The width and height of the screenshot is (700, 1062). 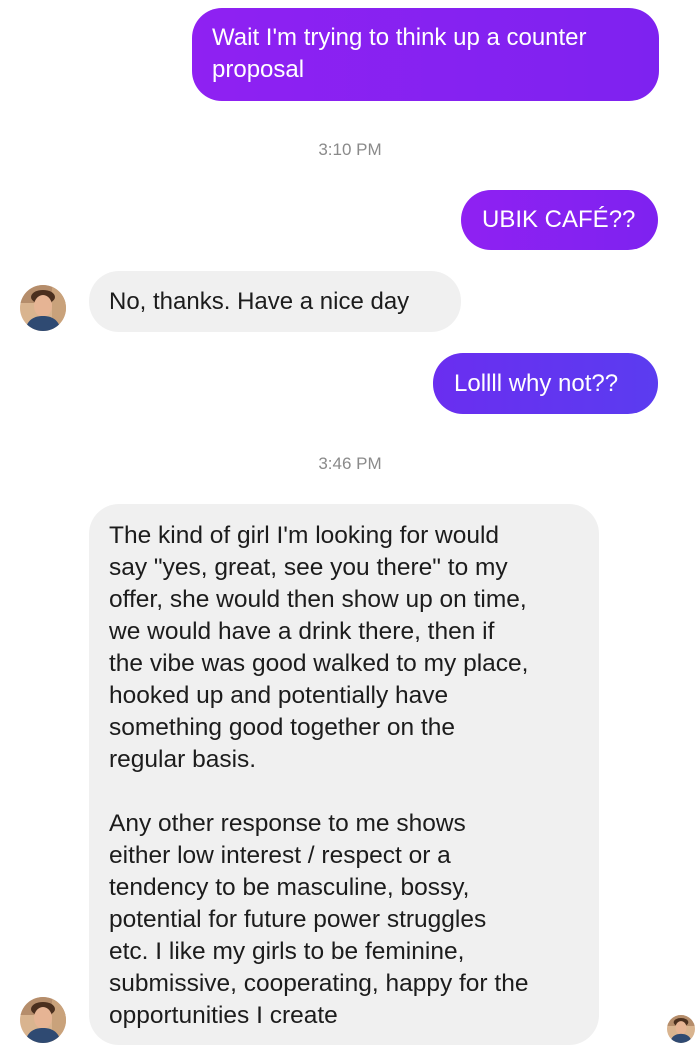 What do you see at coordinates (350, 463) in the screenshot?
I see `message-timestamp: 3:46 PM` at bounding box center [350, 463].